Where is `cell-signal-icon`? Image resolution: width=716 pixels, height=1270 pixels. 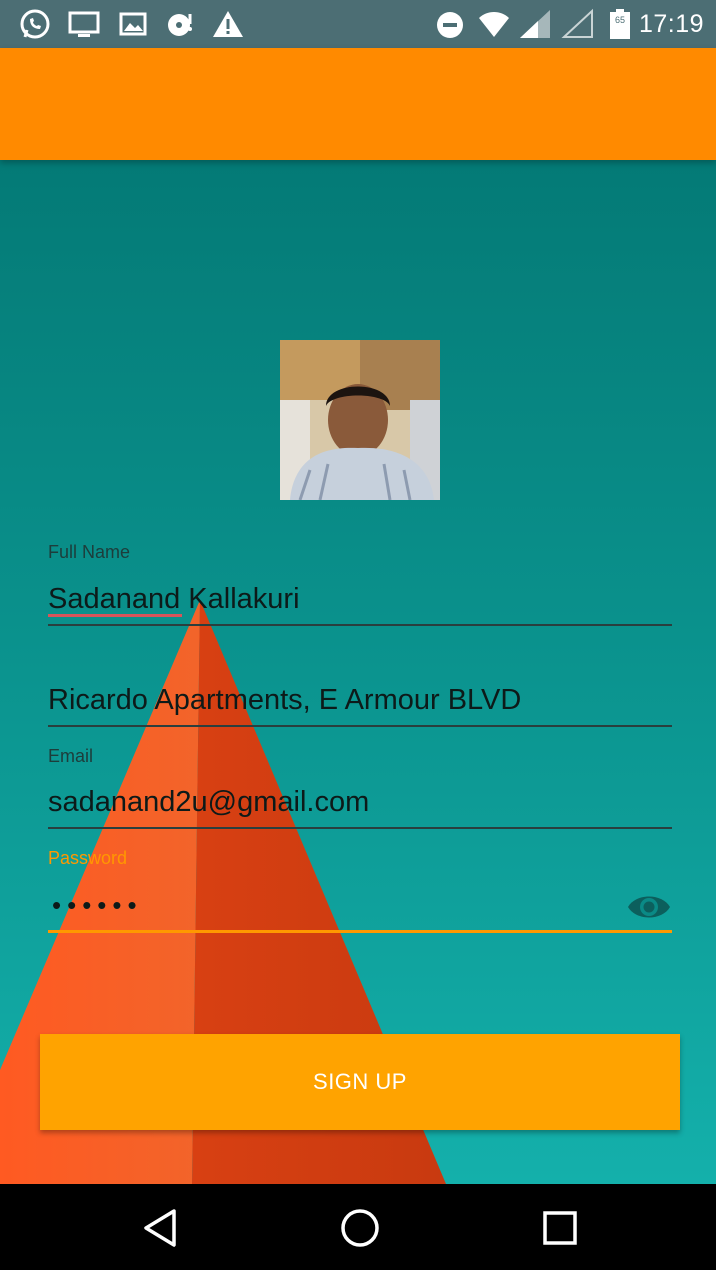 cell-signal-icon is located at coordinates (535, 24).